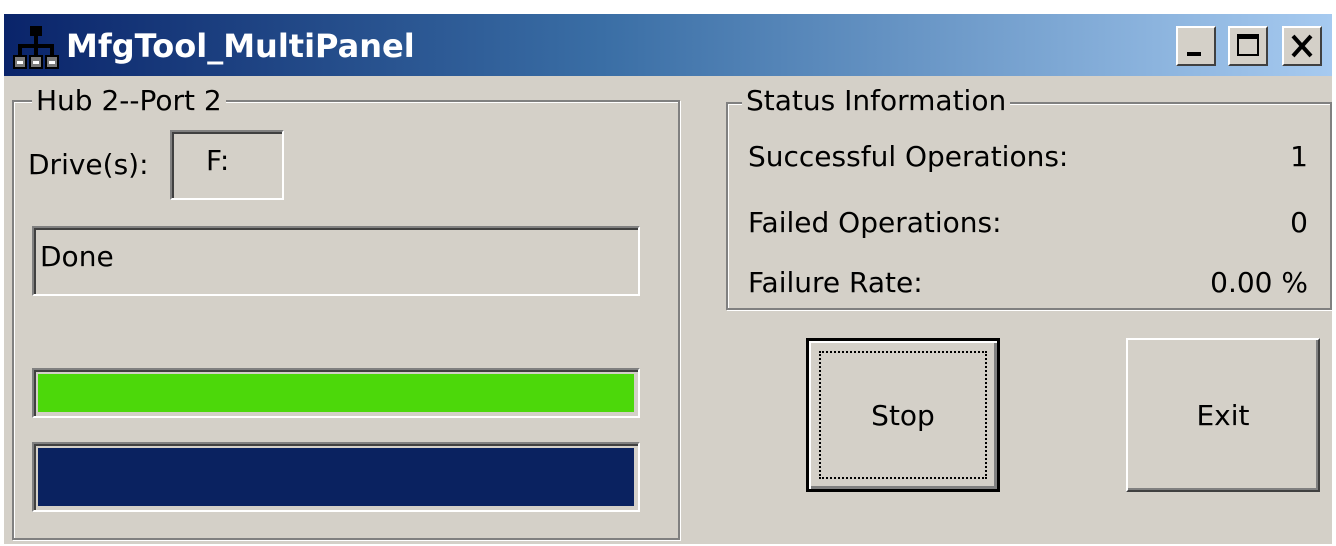 This screenshot has height=546, width=1336. I want to click on exit-button-label: Exit, so click(1223, 415).